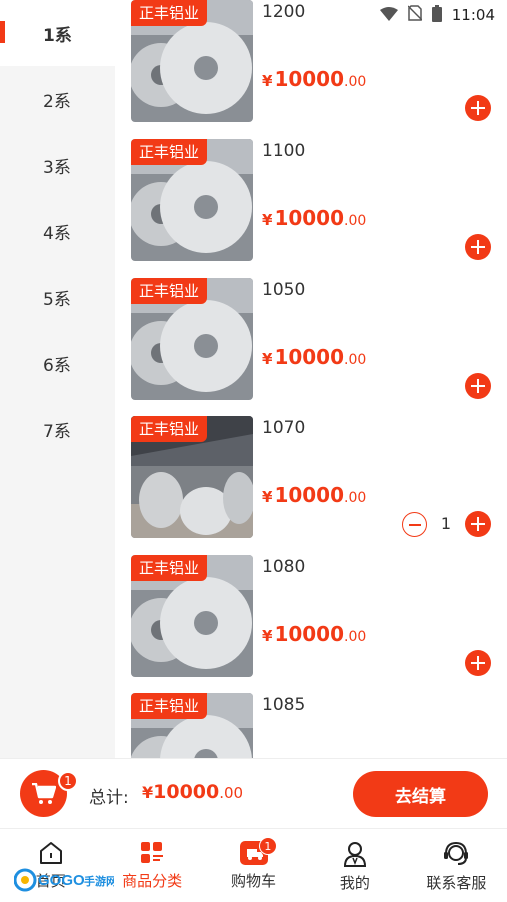  I want to click on sidebar-item-label: 3系, so click(57, 167).